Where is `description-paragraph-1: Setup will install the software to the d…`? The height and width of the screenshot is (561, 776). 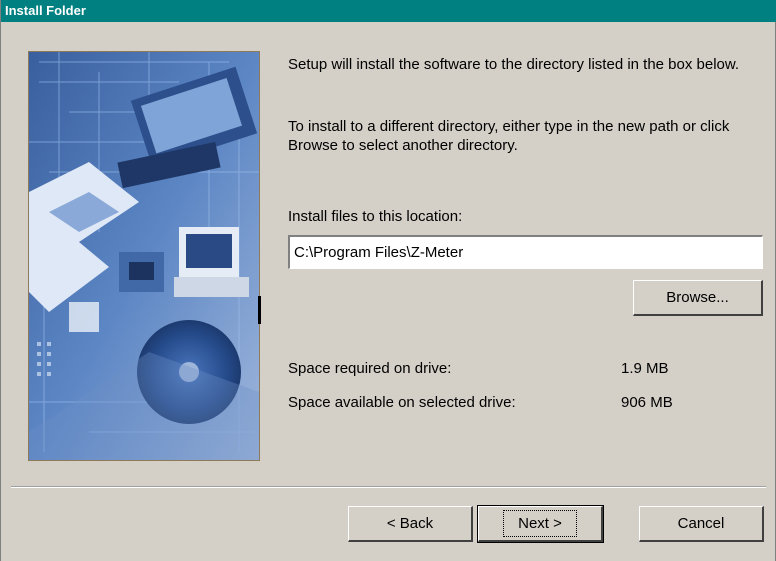
description-paragraph-1: Setup will install the software to the d… is located at coordinates (514, 64).